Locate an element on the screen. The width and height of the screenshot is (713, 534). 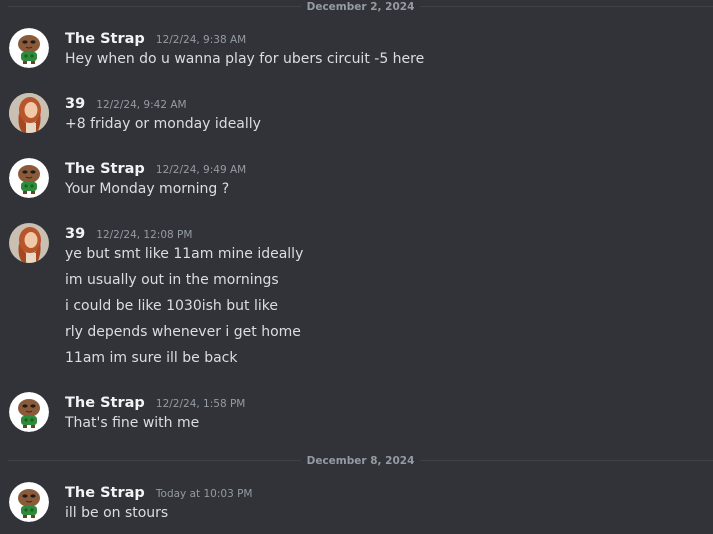
message-header: 39 12/2/24, 9:42 AM is located at coordinates (126, 103).